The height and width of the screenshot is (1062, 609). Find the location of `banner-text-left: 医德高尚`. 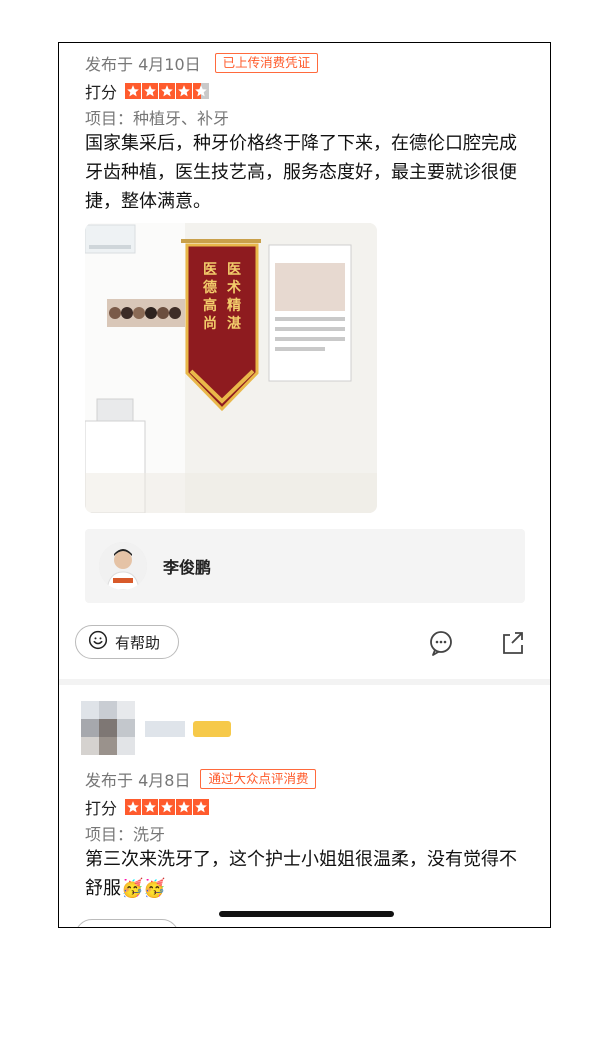

banner-text-left: 医德高尚 is located at coordinates (210, 297).